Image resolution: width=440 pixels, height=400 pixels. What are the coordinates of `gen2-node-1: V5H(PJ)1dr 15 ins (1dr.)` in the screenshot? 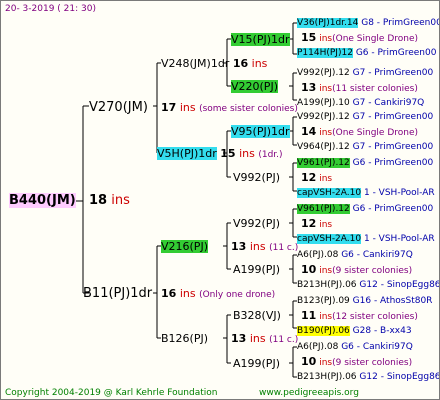 It's located at (220, 154).